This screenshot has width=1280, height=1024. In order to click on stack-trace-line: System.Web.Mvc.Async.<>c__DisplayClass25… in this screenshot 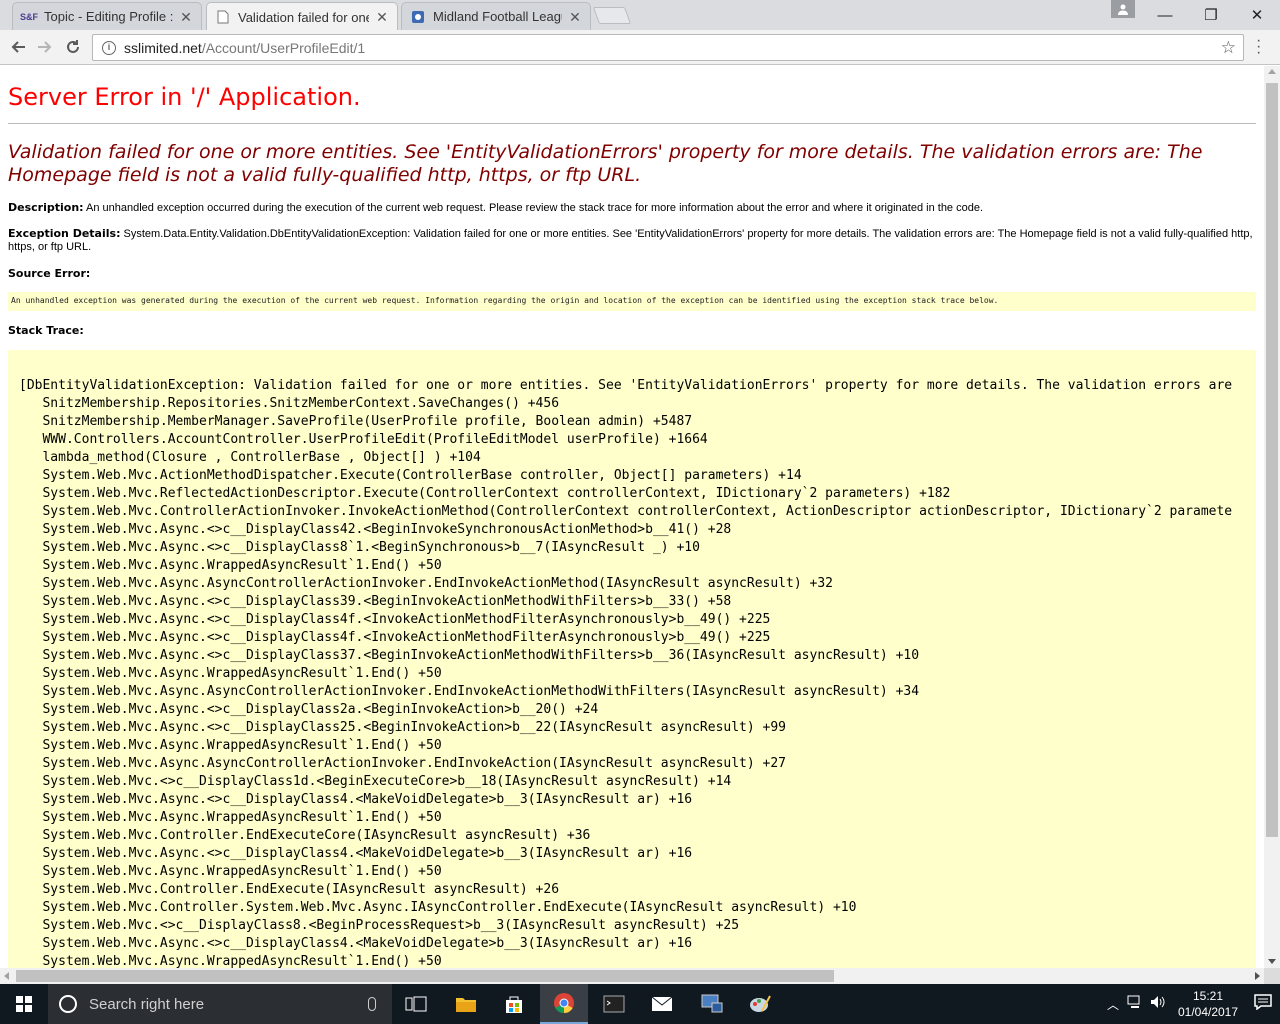, I will do `click(403, 727)`.